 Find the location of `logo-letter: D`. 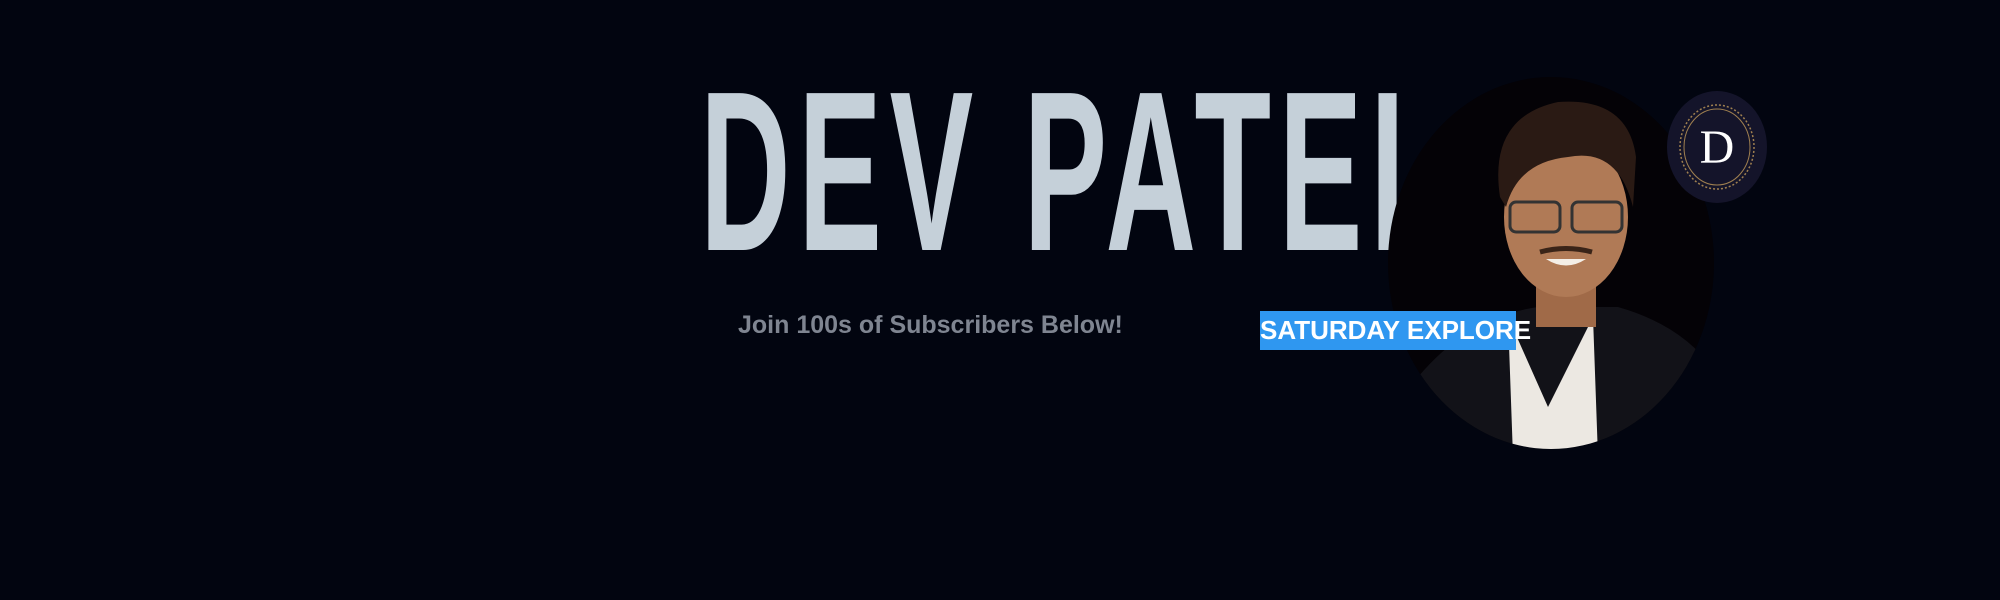

logo-letter: D is located at coordinates (1717, 147).